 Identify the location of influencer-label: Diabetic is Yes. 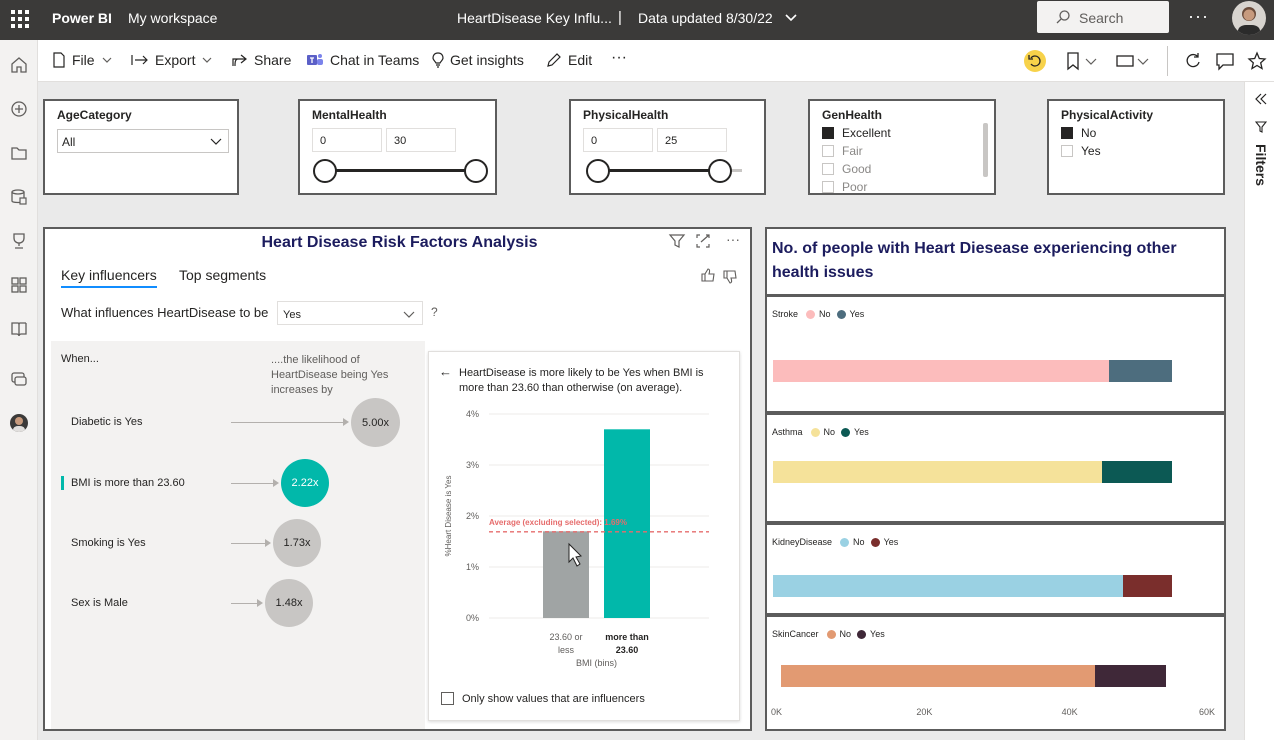
(107, 422).